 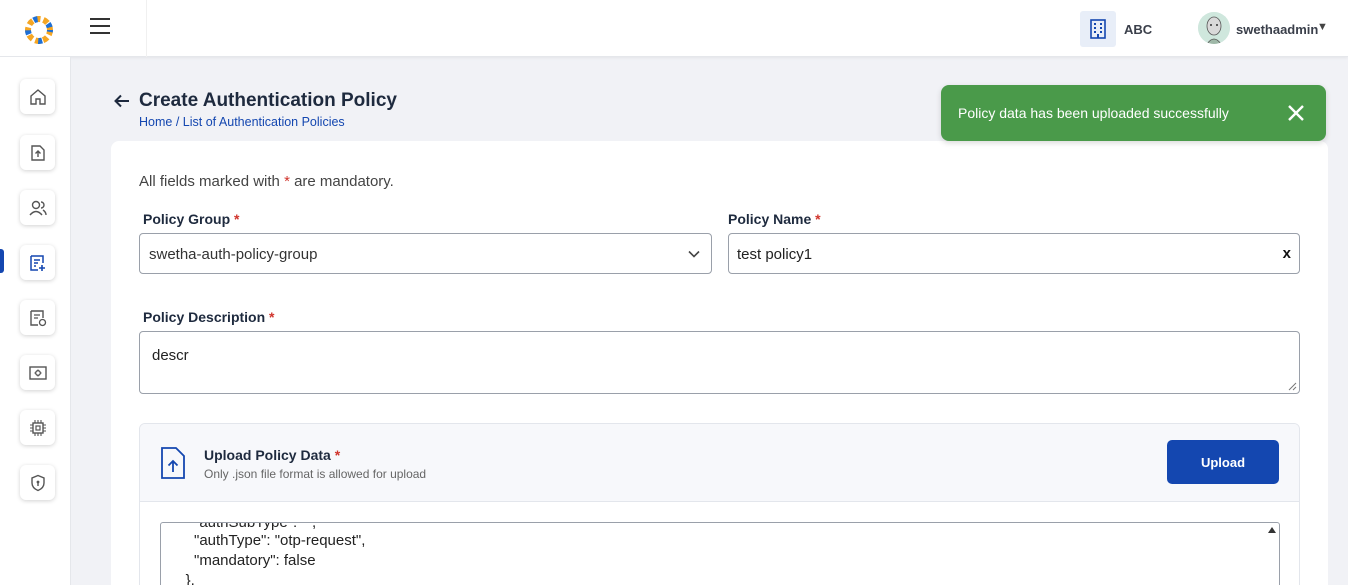 I want to click on sidebar-item-devices, so click(x=37, y=427).